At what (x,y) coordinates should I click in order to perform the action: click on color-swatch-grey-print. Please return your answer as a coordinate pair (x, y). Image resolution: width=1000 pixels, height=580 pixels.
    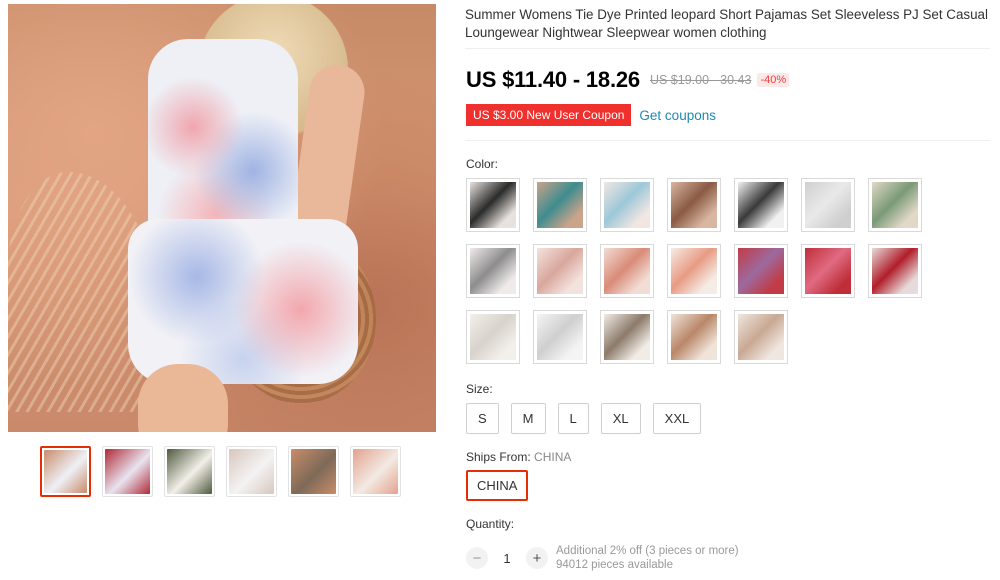
    Looking at the image, I should click on (493, 271).